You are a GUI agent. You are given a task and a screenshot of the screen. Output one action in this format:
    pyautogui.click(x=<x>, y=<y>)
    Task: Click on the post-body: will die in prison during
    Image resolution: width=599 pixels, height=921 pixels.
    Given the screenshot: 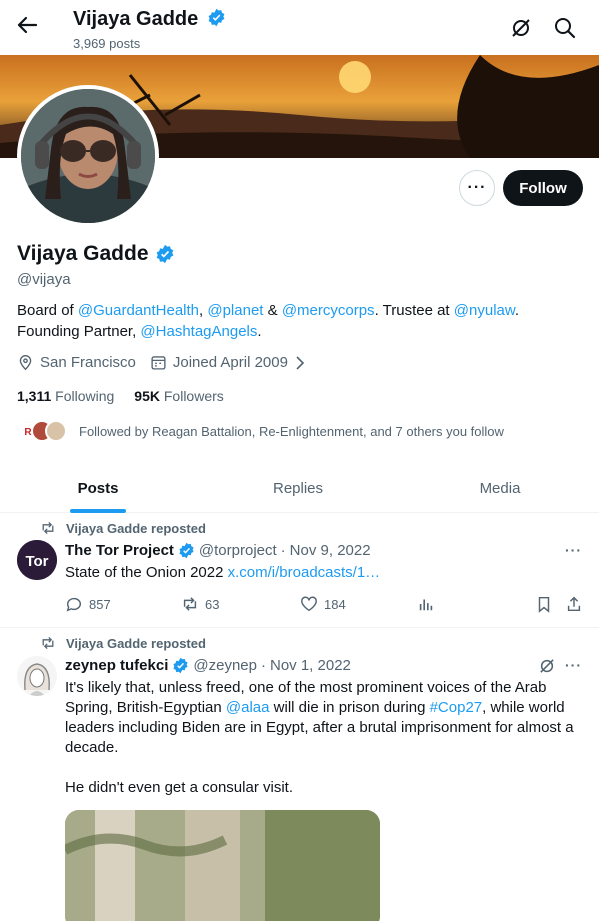 What is the action you would take?
    pyautogui.click(x=349, y=707)
    